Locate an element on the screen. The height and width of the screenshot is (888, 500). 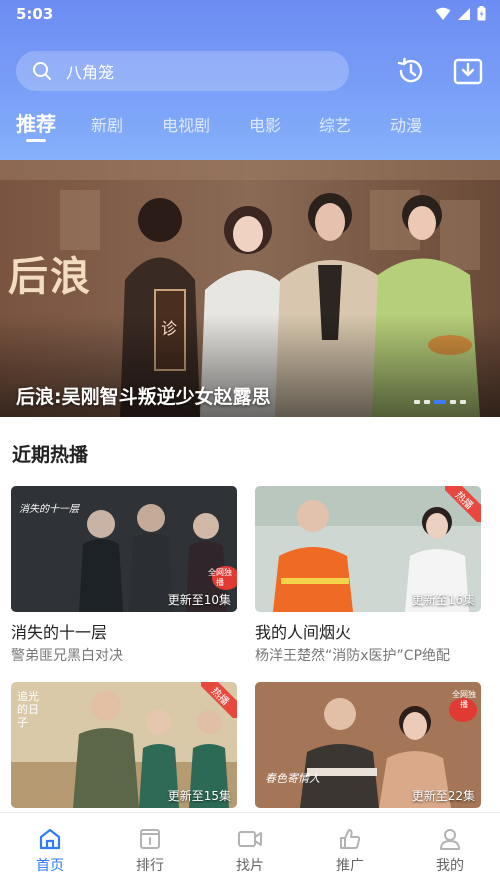
nav-mine: 我的 is located at coordinates (450, 851).